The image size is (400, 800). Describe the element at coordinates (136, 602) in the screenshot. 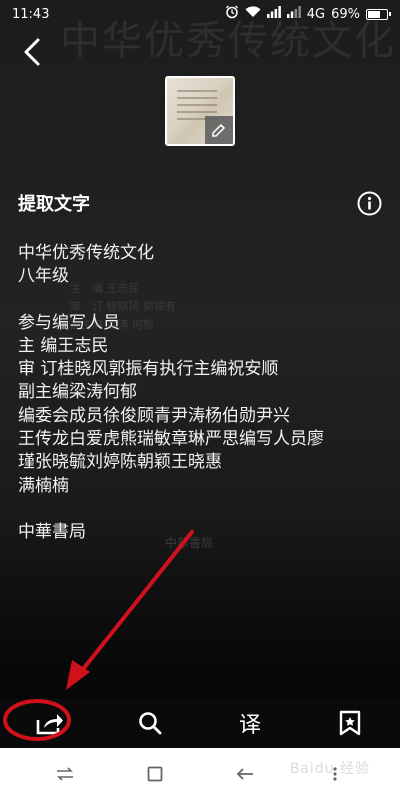

I see `annotation-arrow-line` at that location.